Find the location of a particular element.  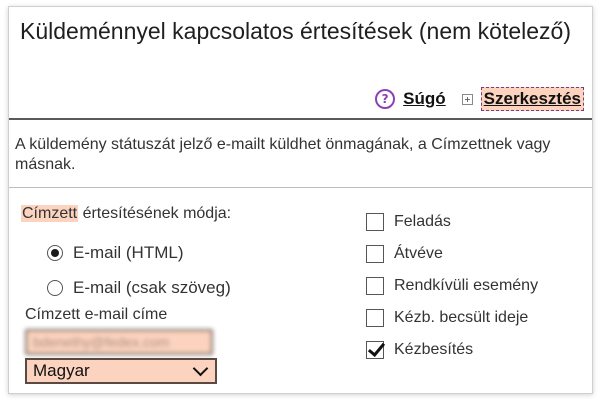

radio-email-html: E-mail (HTML) is located at coordinates (115, 253).